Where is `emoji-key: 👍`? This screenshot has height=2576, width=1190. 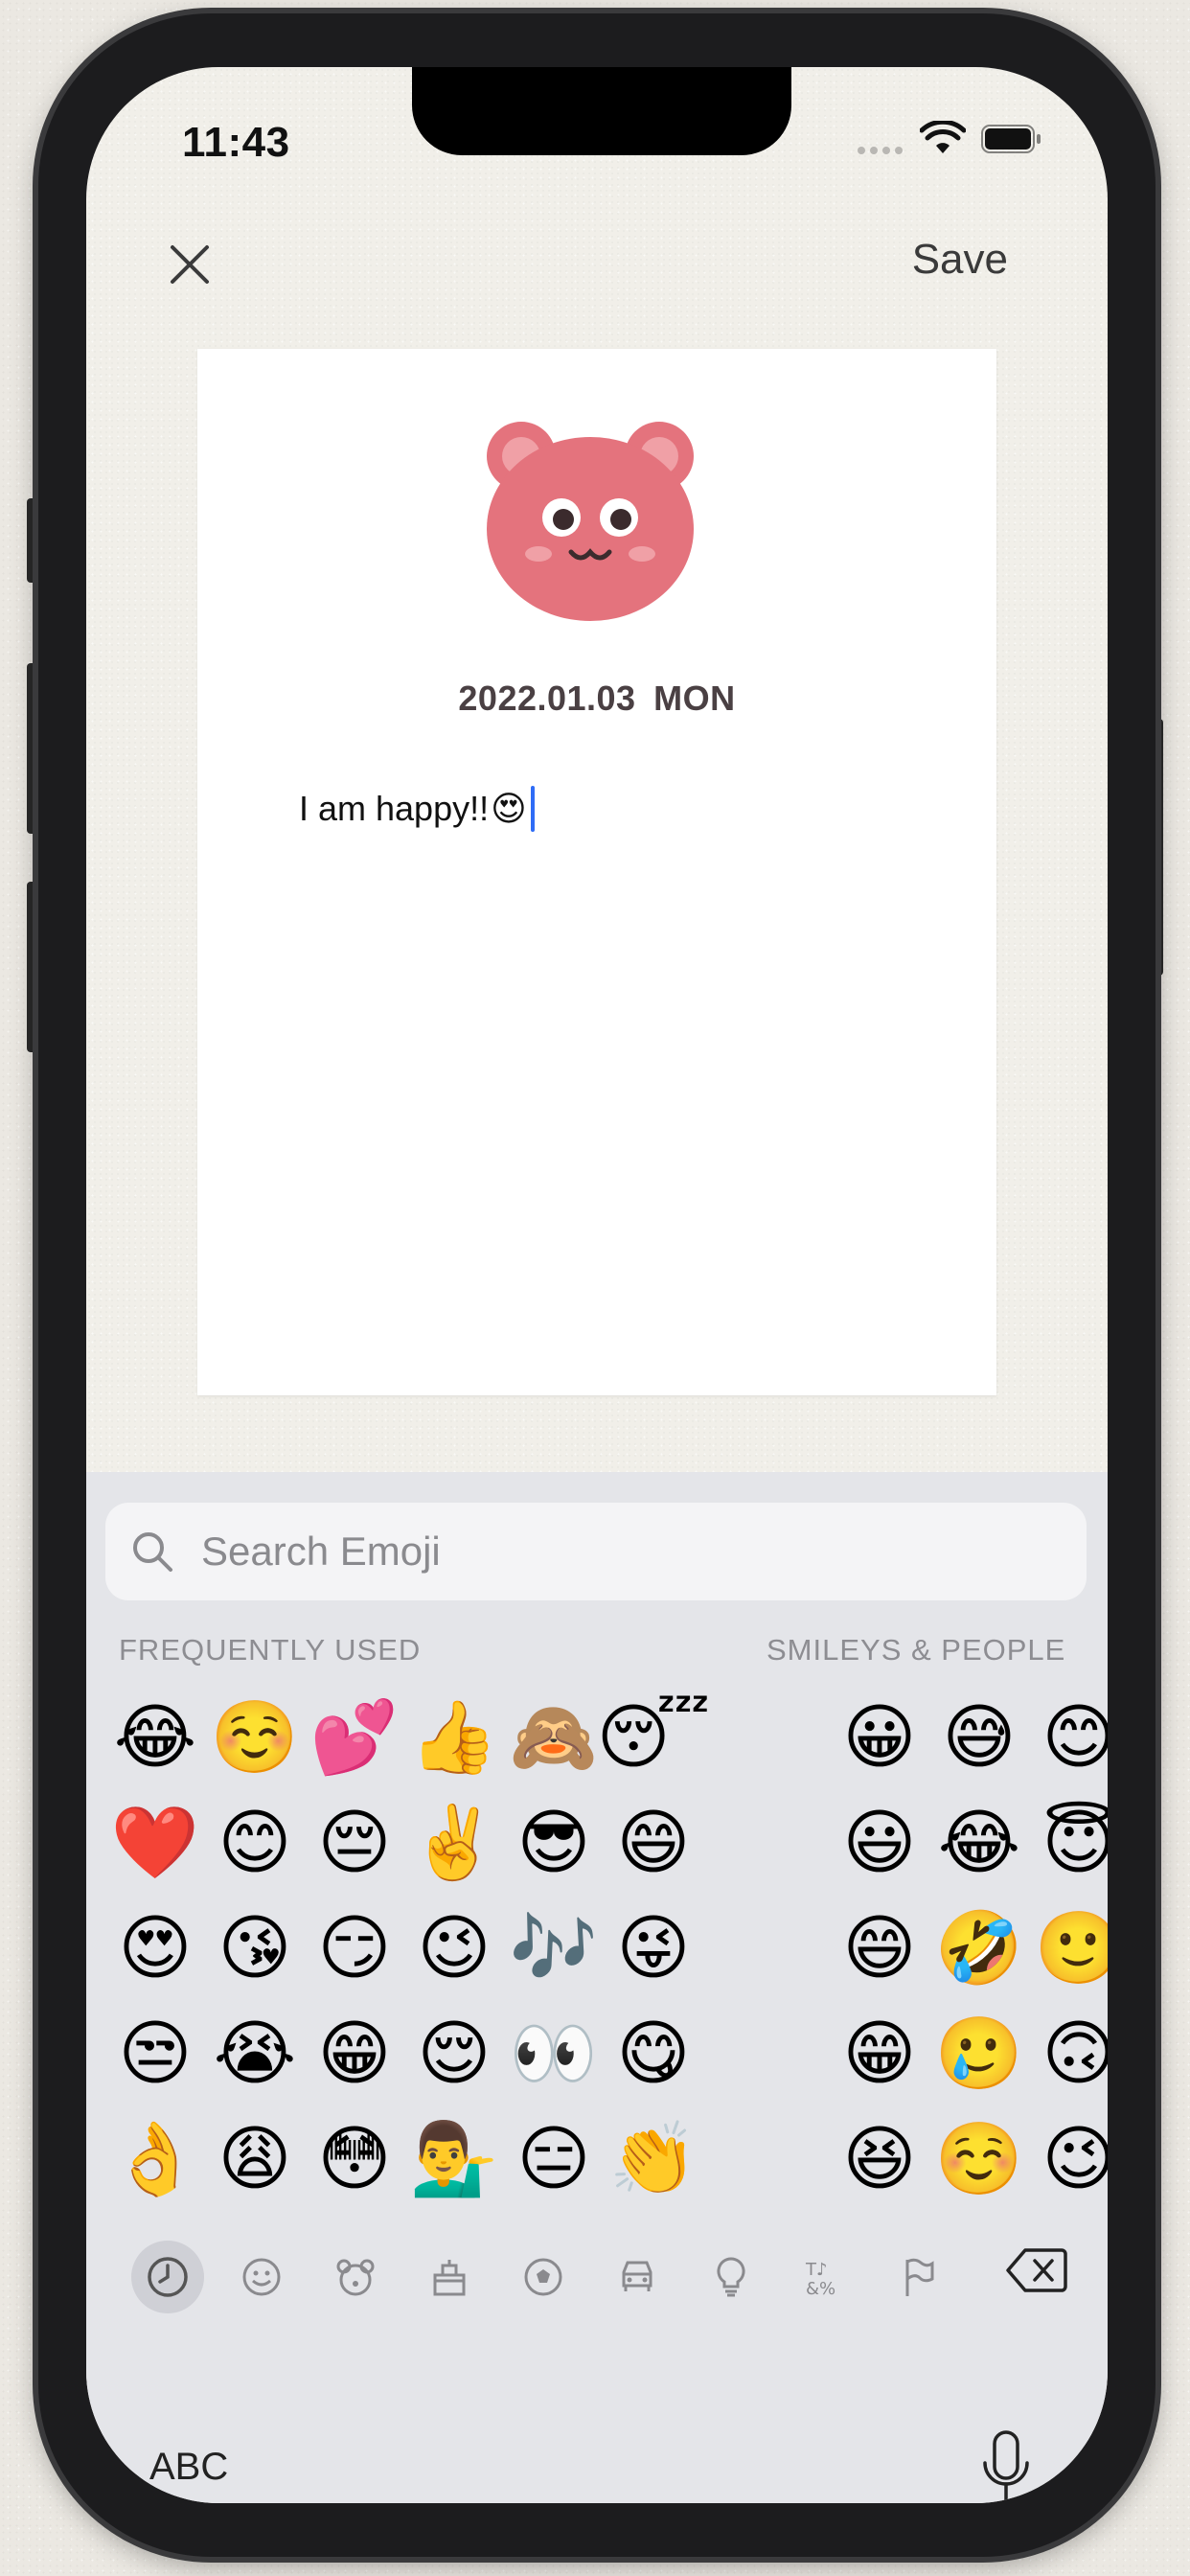 emoji-key: 👍 is located at coordinates (454, 1737).